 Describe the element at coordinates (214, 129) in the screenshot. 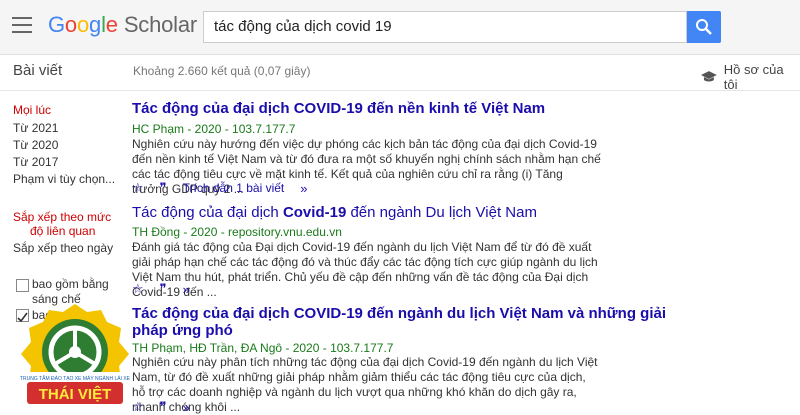

I see `result-meta-1: HC Phạm - 2020 - 103.7.177.7` at that location.